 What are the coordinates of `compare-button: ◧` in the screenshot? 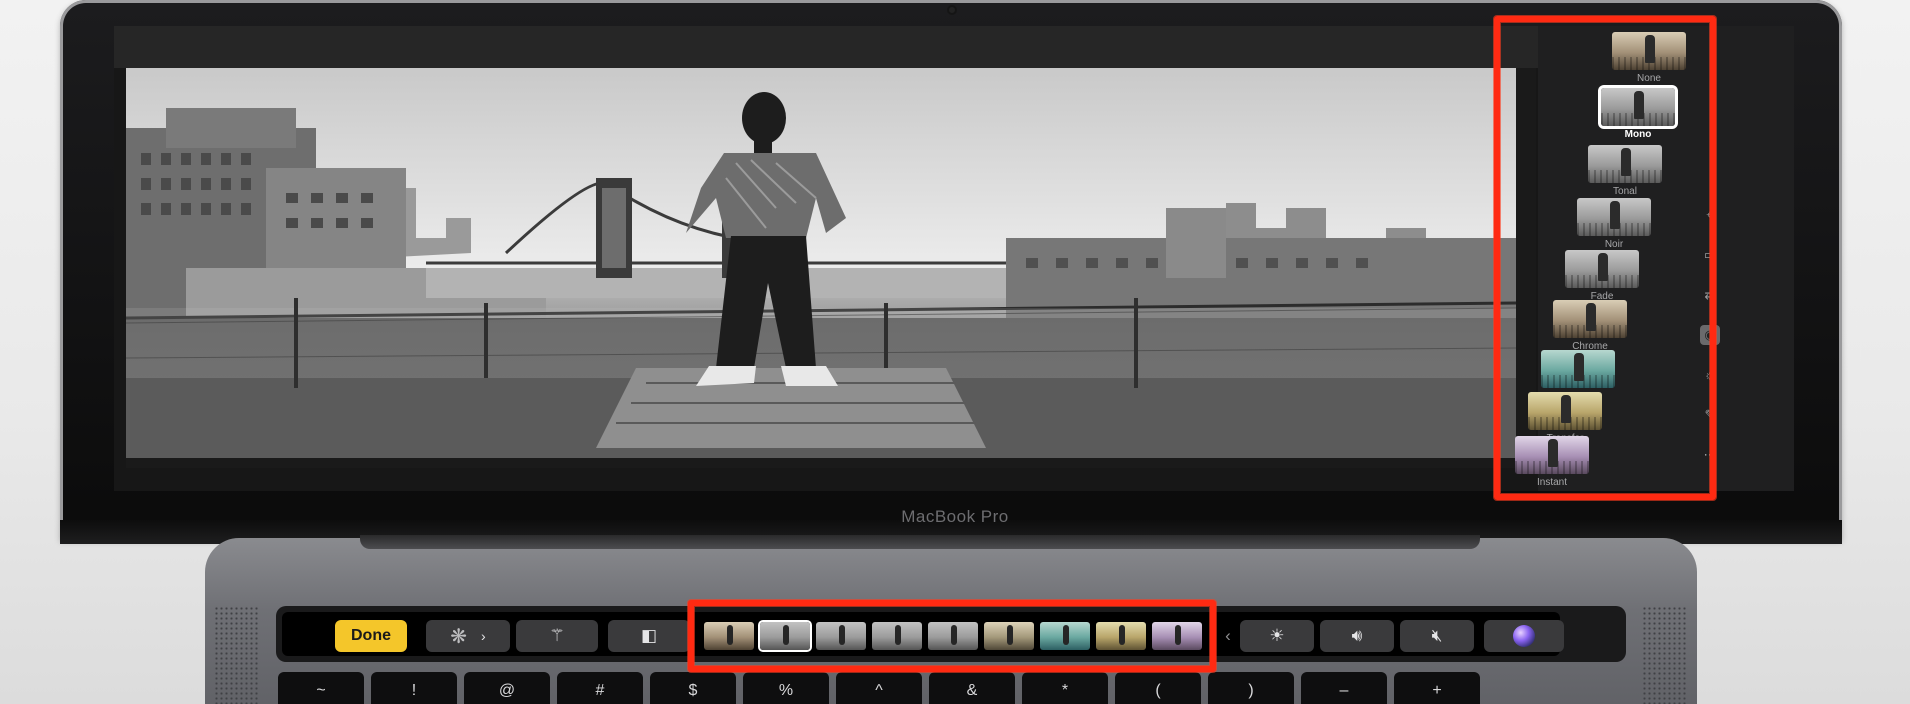 It's located at (649, 636).